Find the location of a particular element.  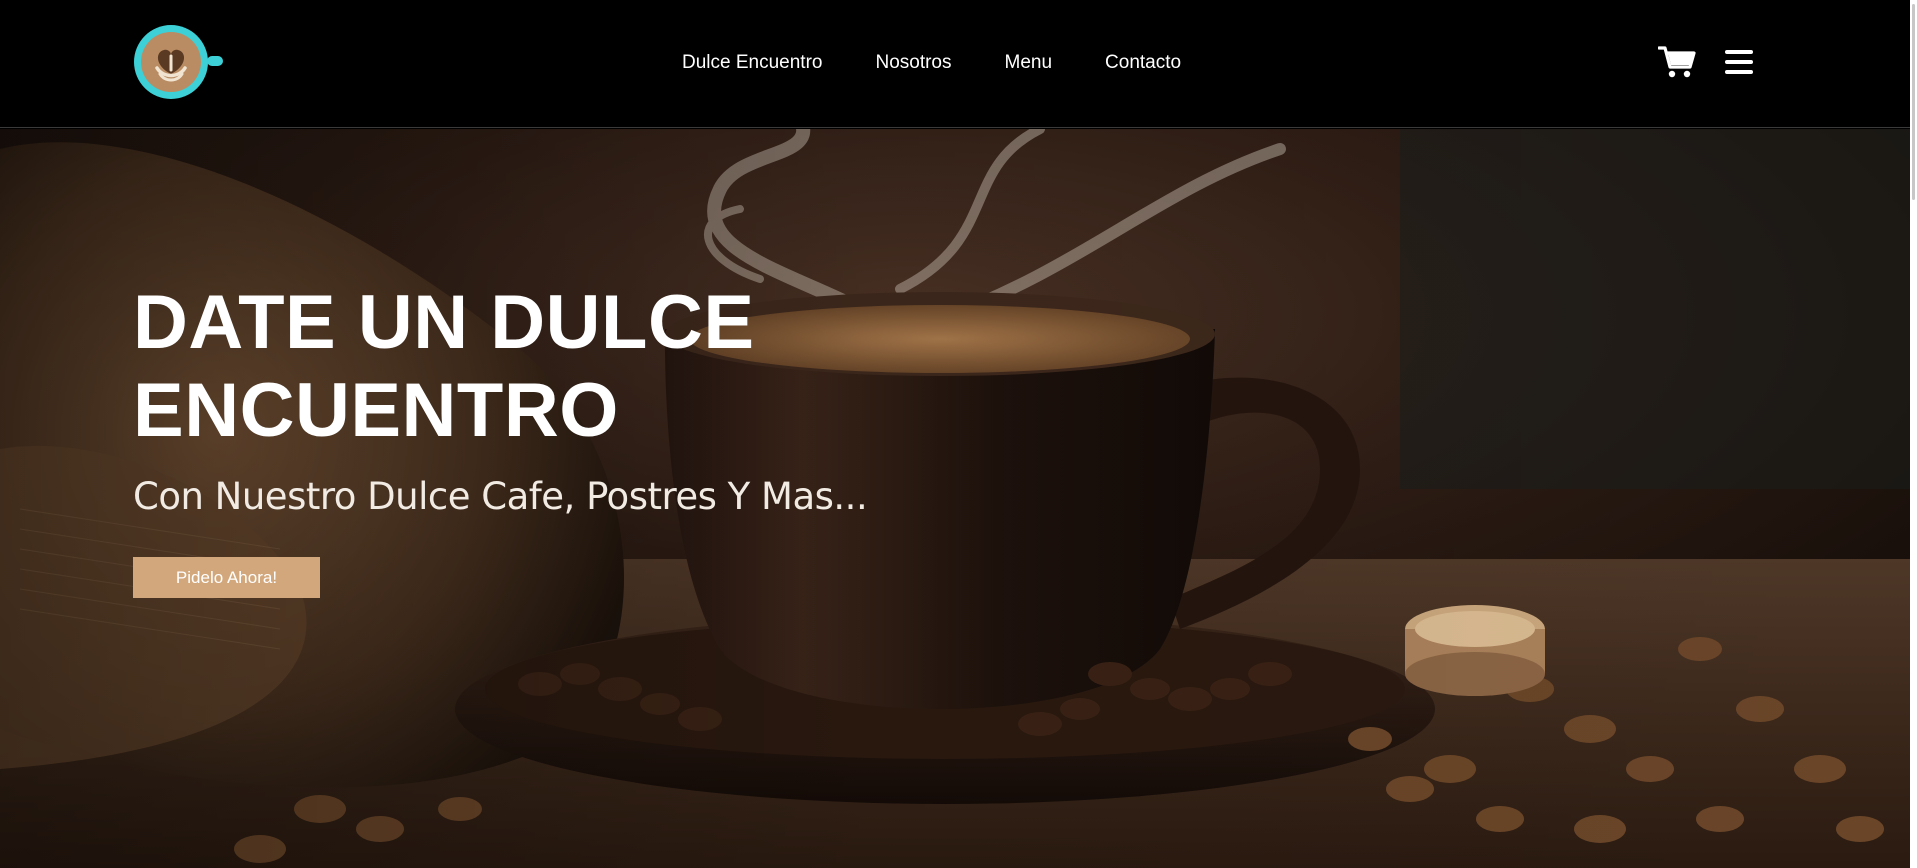

hero-title-line-1: DATE UN DULCE is located at coordinates (444, 322).